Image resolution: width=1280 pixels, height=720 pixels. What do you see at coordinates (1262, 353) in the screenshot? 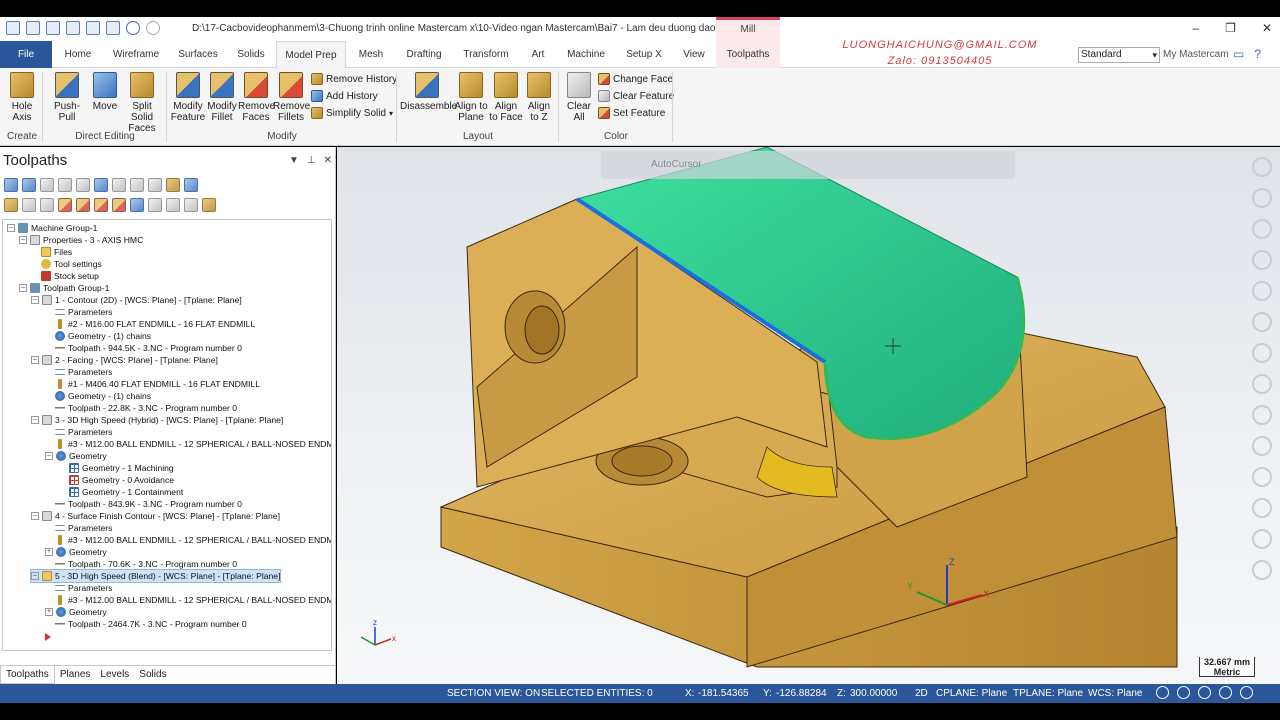
I see `dimension-icon` at bounding box center [1262, 353].